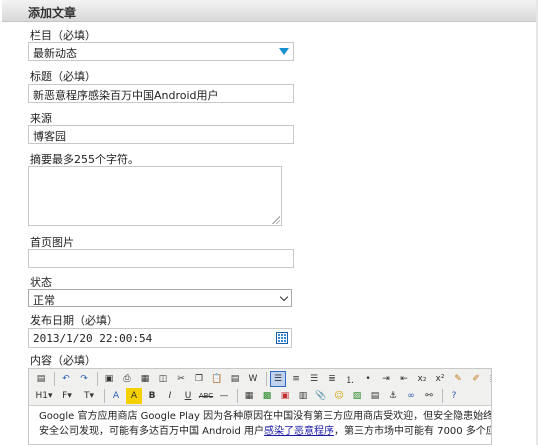  What do you see at coordinates (41, 379) in the screenshot?
I see `source-code-icon: ▤` at bounding box center [41, 379].